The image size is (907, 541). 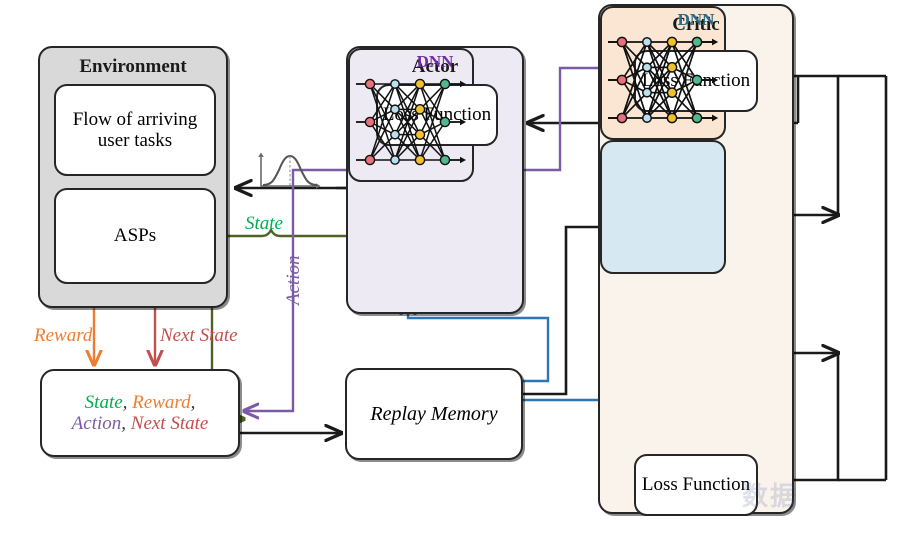 What do you see at coordinates (199, 335) in the screenshot?
I see `next-state-edge-label: Next State` at bounding box center [199, 335].